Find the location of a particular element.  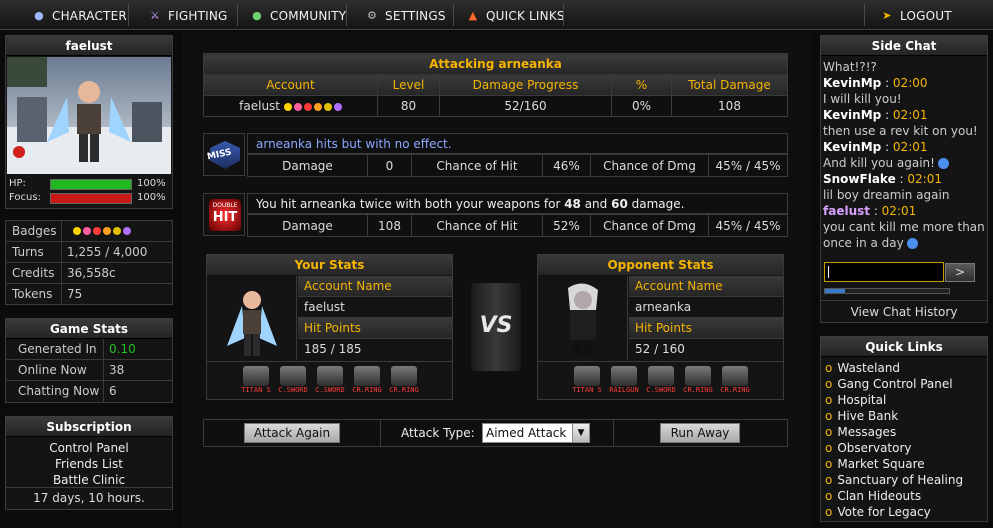

miss-icon: MISS is located at coordinates (224, 154).